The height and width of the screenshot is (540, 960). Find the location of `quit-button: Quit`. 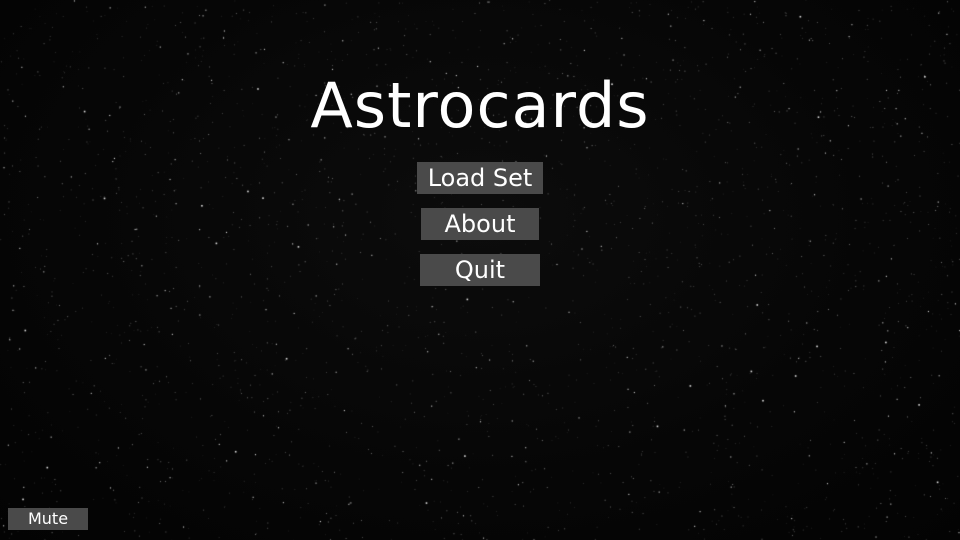

quit-button: Quit is located at coordinates (480, 270).